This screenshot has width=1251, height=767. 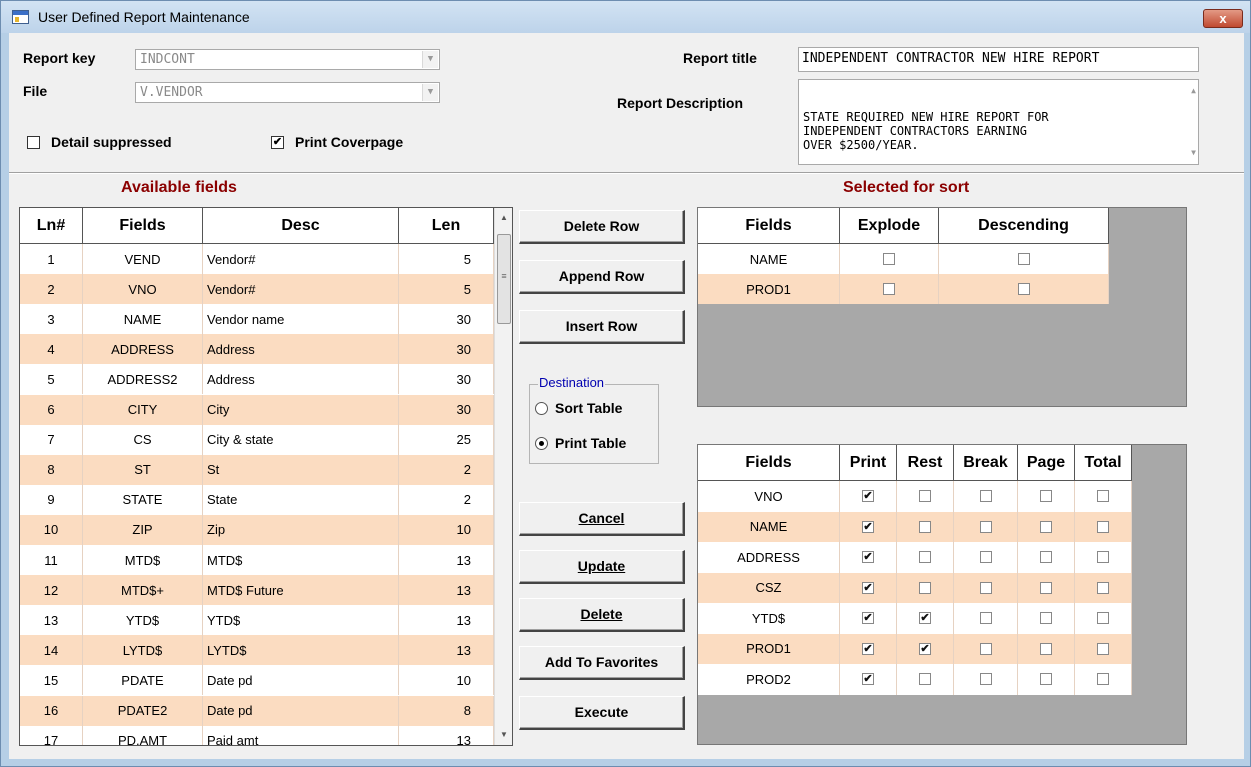 What do you see at coordinates (257, 289) in the screenshot?
I see `table-row: 2 VNO Vendor# 5` at bounding box center [257, 289].